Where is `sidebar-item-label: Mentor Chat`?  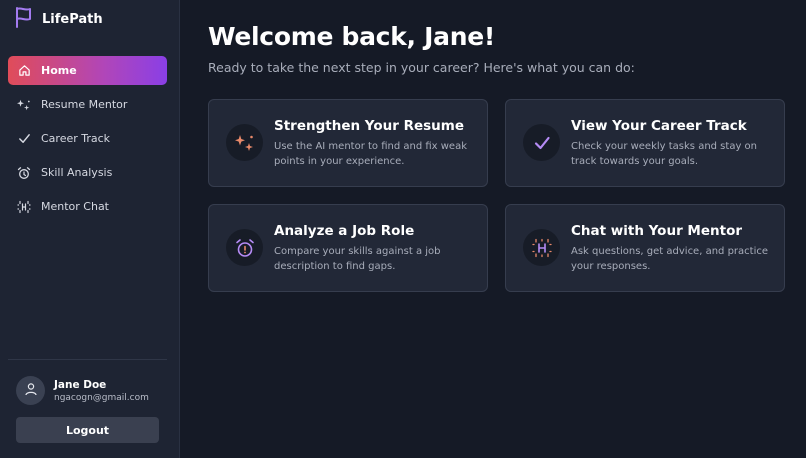 sidebar-item-label: Mentor Chat is located at coordinates (75, 206).